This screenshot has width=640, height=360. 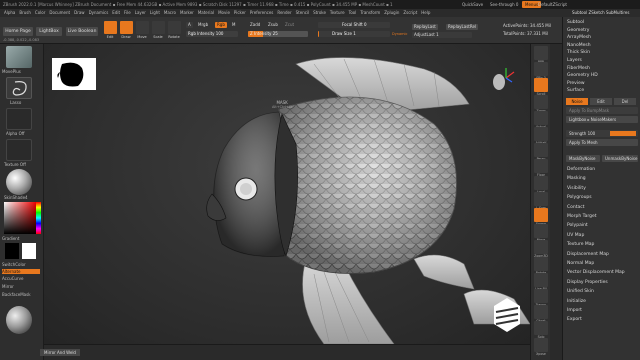 I want to click on subtool-menu-shortcuts: Subtool ZSketch SubMultires, so click(x=600, y=13).